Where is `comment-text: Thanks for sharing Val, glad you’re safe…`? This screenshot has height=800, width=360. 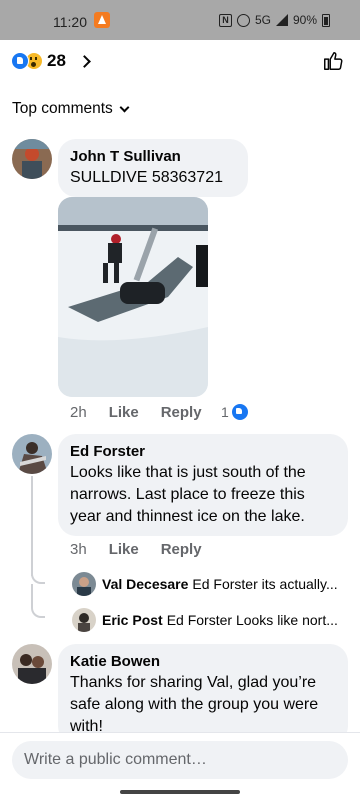 comment-text: Thanks for sharing Val, glad you’re safe… is located at coordinates (194, 704).